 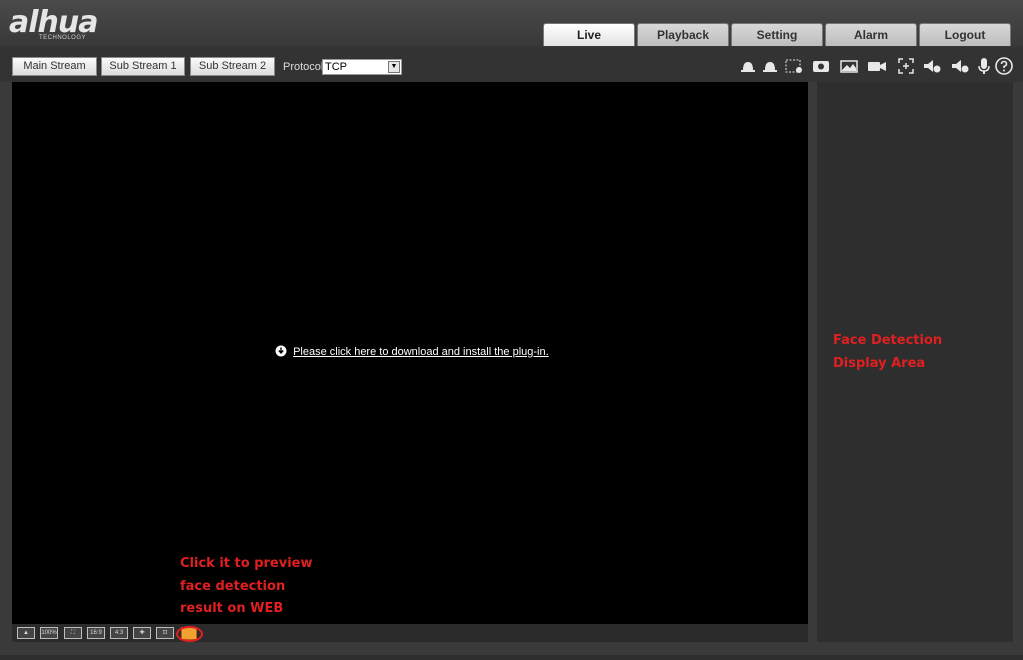 What do you see at coordinates (906, 66) in the screenshot?
I see `zoom-icon` at bounding box center [906, 66].